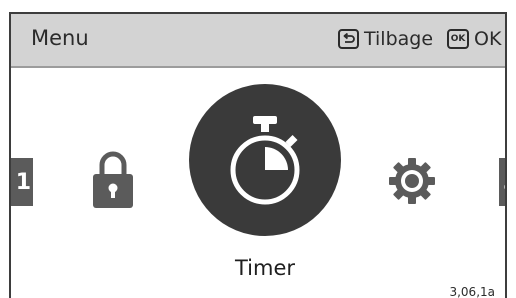  I want to click on timer-icon, so click(265, 160).